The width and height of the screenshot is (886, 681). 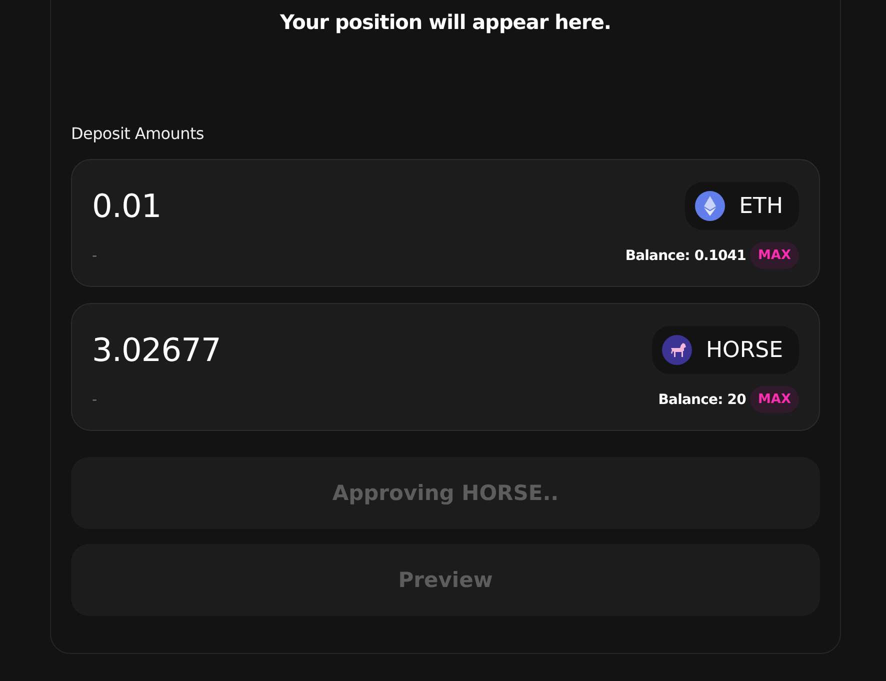 What do you see at coordinates (242, 350) in the screenshot?
I see `amount-field: 3.02677` at bounding box center [242, 350].